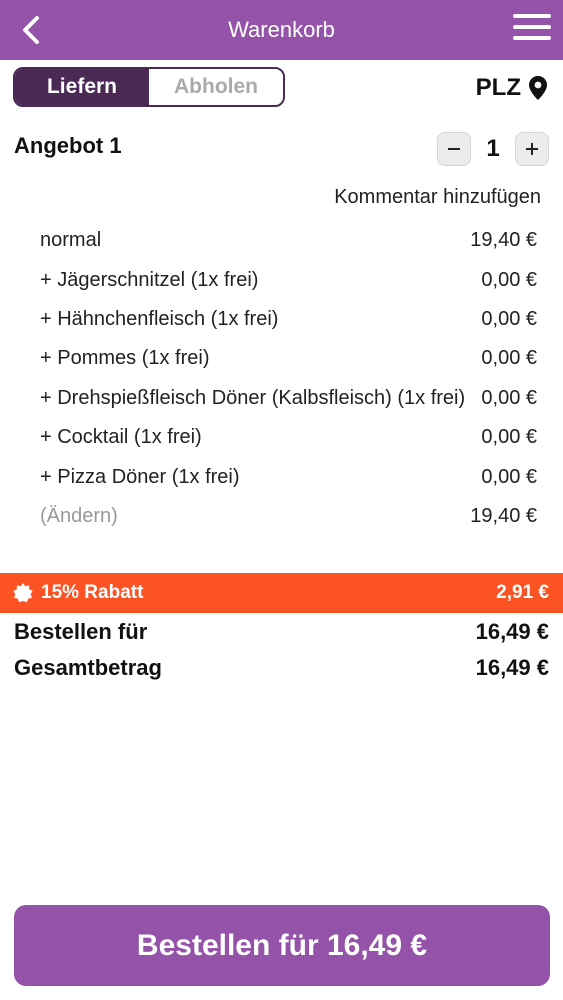 This screenshot has width=563, height=1000. I want to click on list-item: + Hähnchenfleisch (1x frei) 0,00 €, so click(288, 319).